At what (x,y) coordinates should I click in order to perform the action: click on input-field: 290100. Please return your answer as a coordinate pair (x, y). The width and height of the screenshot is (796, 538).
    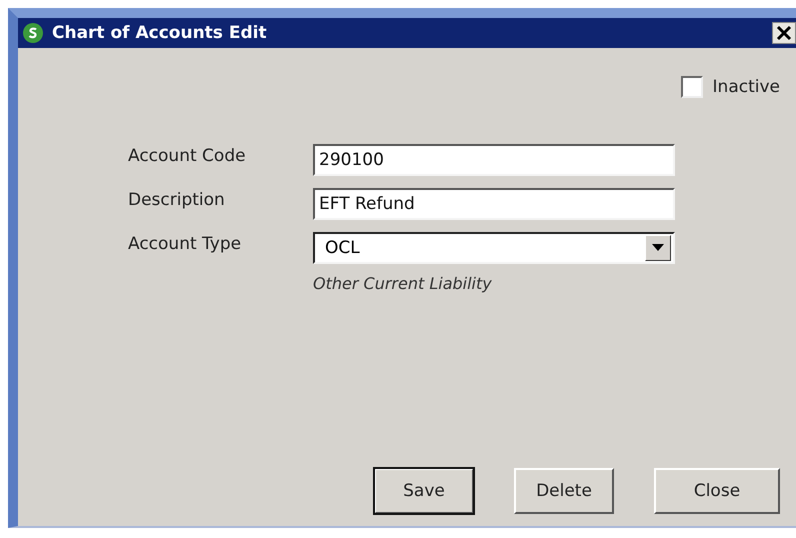
    Looking at the image, I should click on (494, 160).